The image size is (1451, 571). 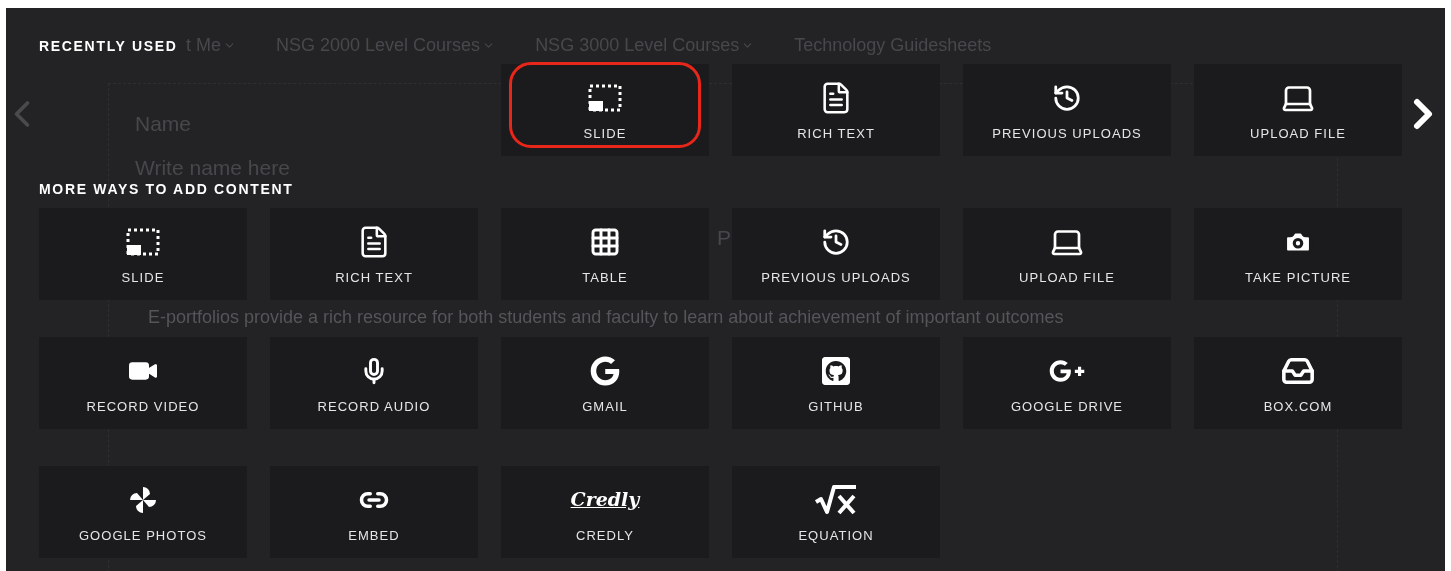 I want to click on content-type-tile: RECORD VIDEO, so click(x=143, y=383).